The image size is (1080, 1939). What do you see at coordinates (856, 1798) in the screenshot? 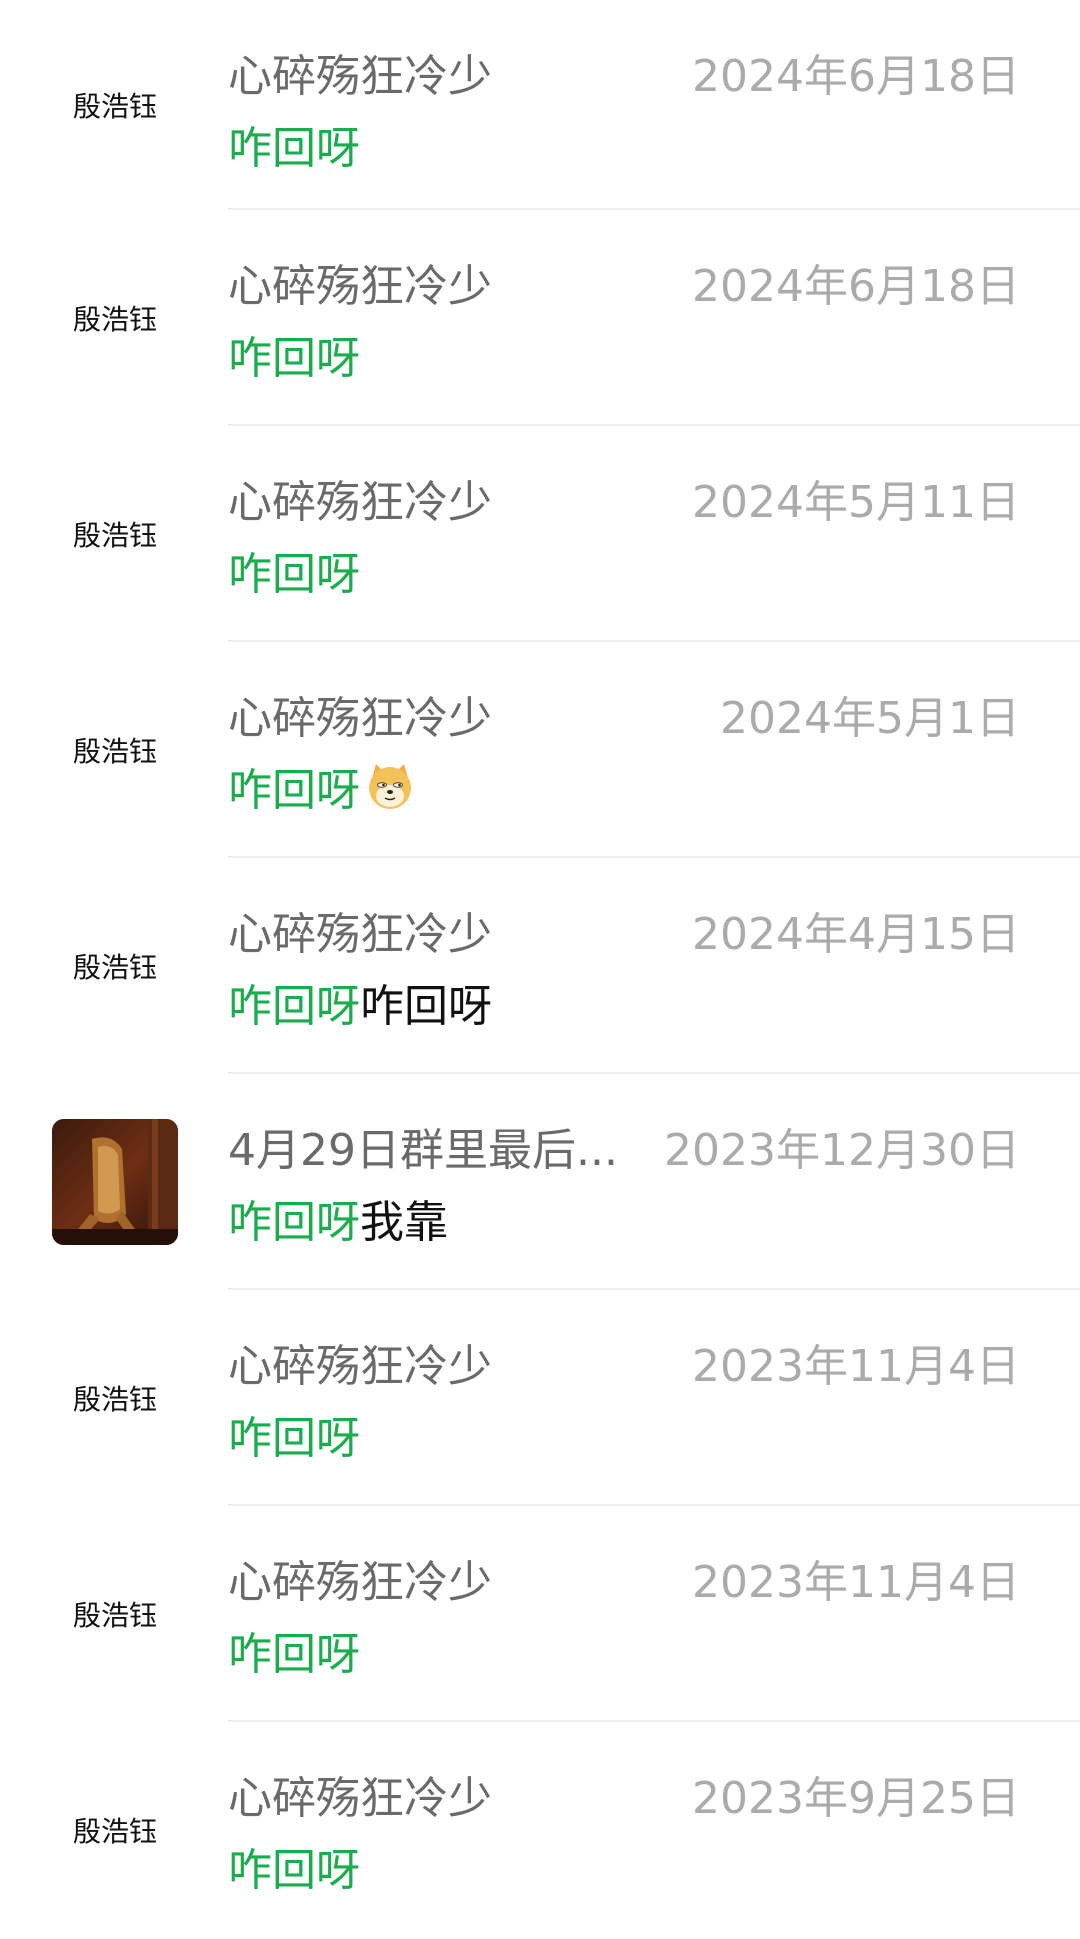
I see `message-date: 2023年9月25日` at bounding box center [856, 1798].